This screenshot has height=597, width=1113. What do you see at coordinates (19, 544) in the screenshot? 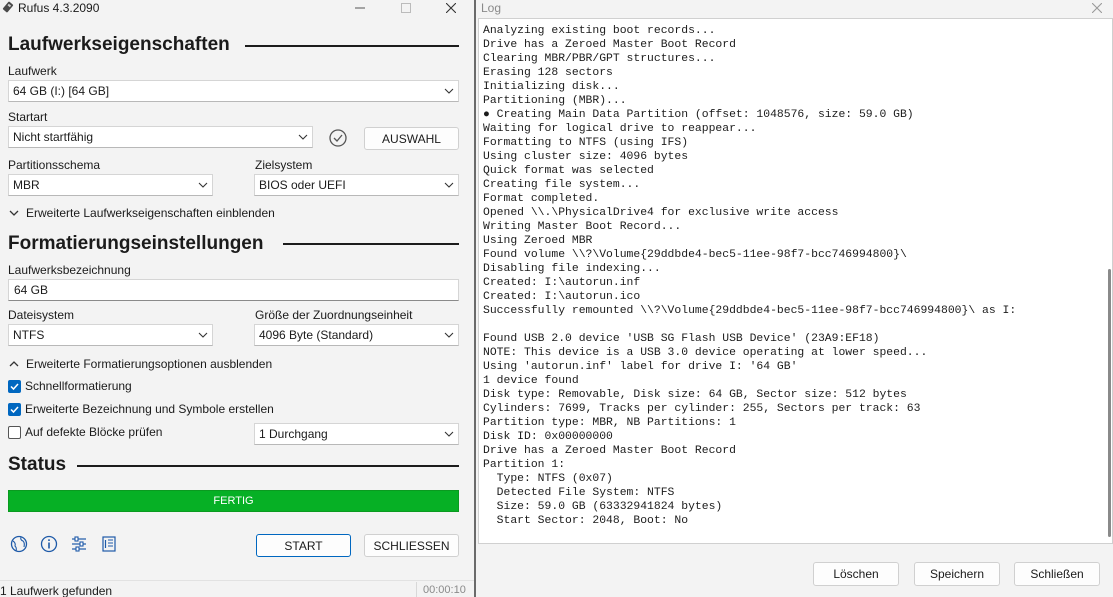
I see `globe-icon` at bounding box center [19, 544].